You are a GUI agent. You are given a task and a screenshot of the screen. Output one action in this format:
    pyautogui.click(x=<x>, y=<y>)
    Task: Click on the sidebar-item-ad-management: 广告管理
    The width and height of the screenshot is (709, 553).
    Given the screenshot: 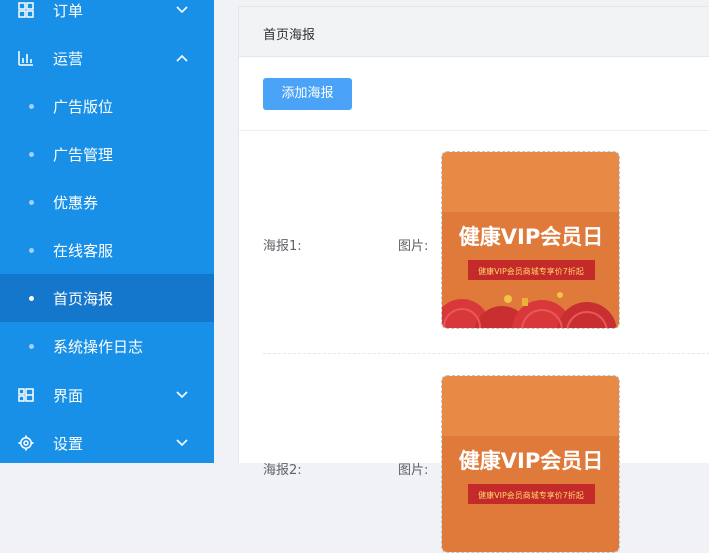 What is the action you would take?
    pyautogui.click(x=107, y=154)
    